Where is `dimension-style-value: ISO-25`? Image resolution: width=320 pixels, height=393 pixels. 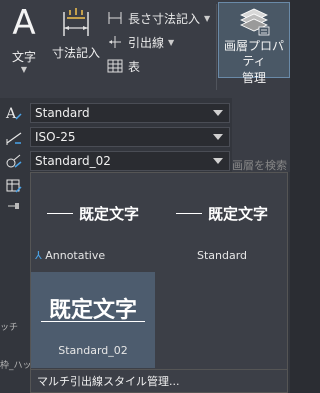 dimension-style-value: ISO-25 is located at coordinates (55, 137).